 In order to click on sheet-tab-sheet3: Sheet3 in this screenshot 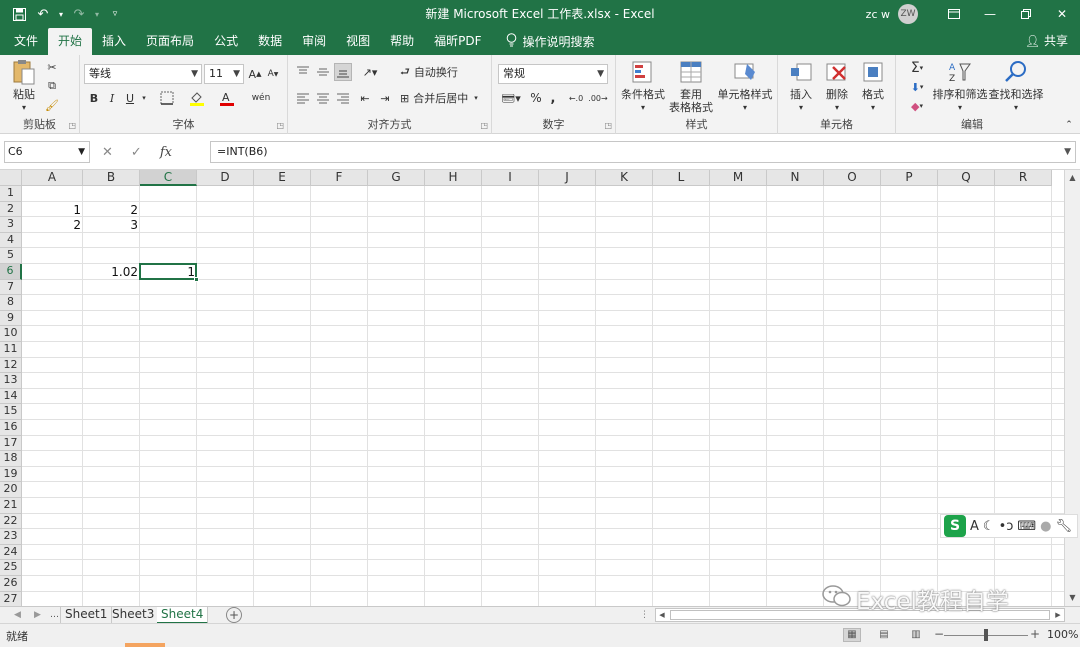, I will do `click(134, 615)`.